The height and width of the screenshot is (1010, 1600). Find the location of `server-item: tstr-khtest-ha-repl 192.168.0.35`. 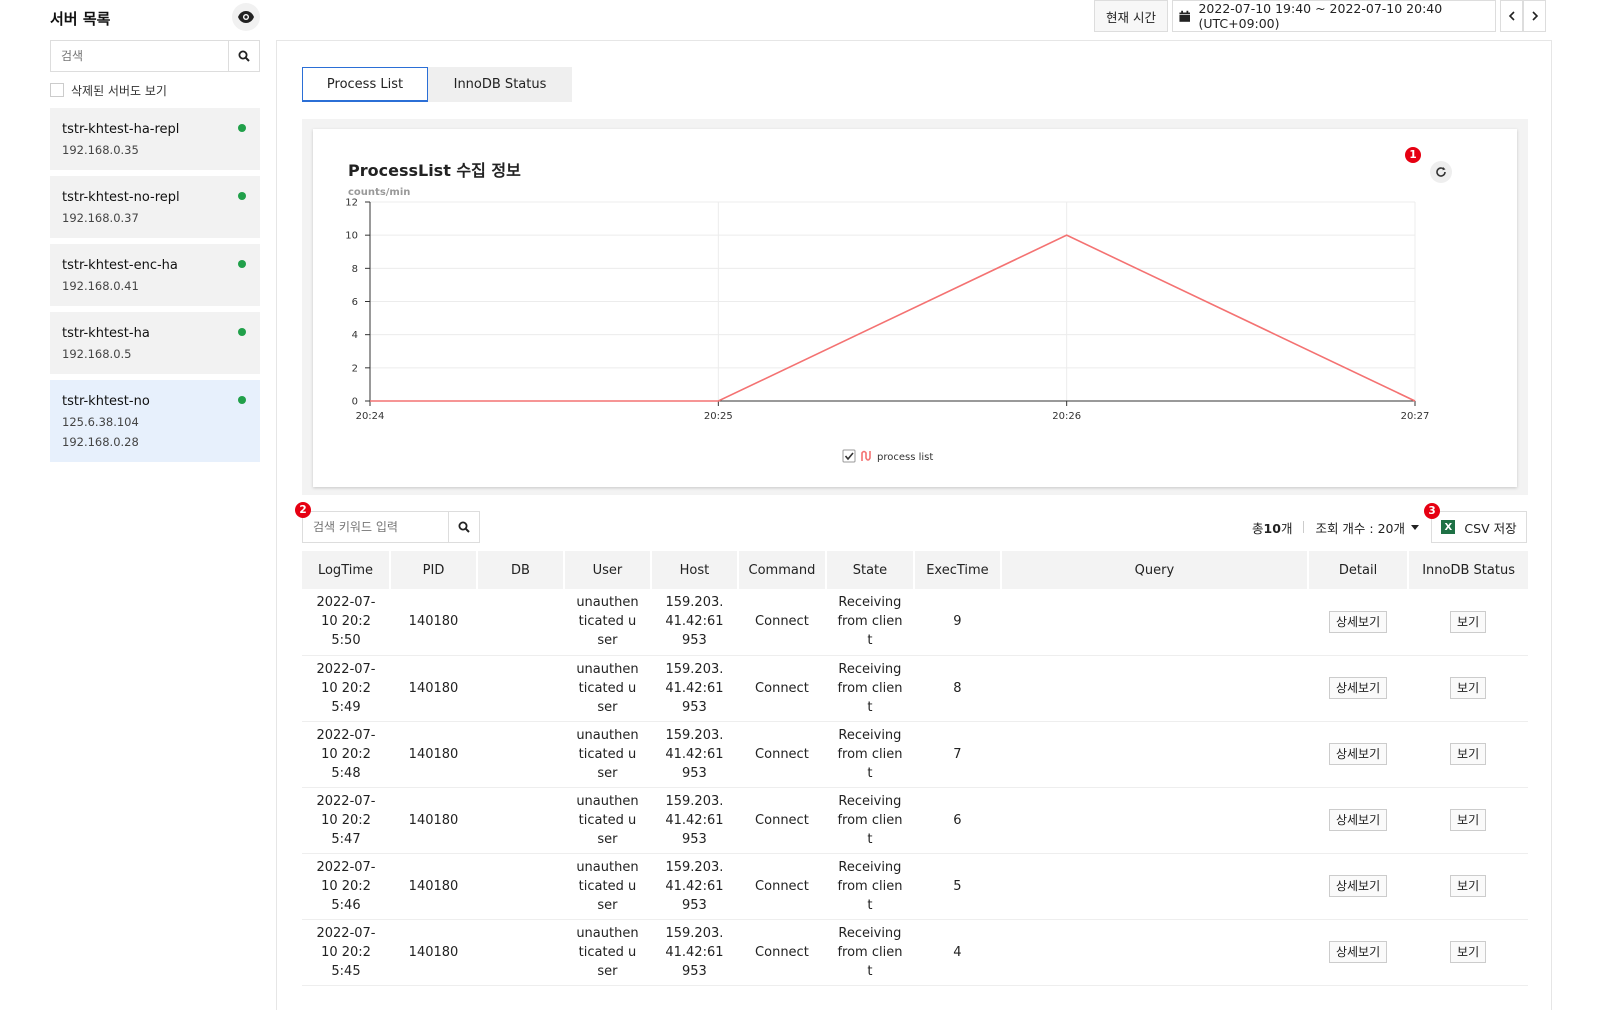

server-item: tstr-khtest-ha-repl 192.168.0.35 is located at coordinates (155, 139).